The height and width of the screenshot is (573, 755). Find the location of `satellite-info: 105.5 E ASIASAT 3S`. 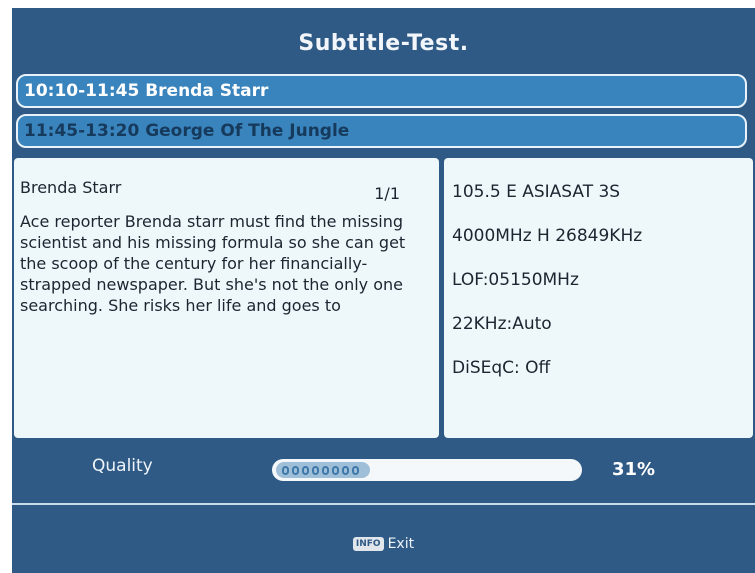

satellite-info: 105.5 E ASIASAT 3S is located at coordinates (536, 192).